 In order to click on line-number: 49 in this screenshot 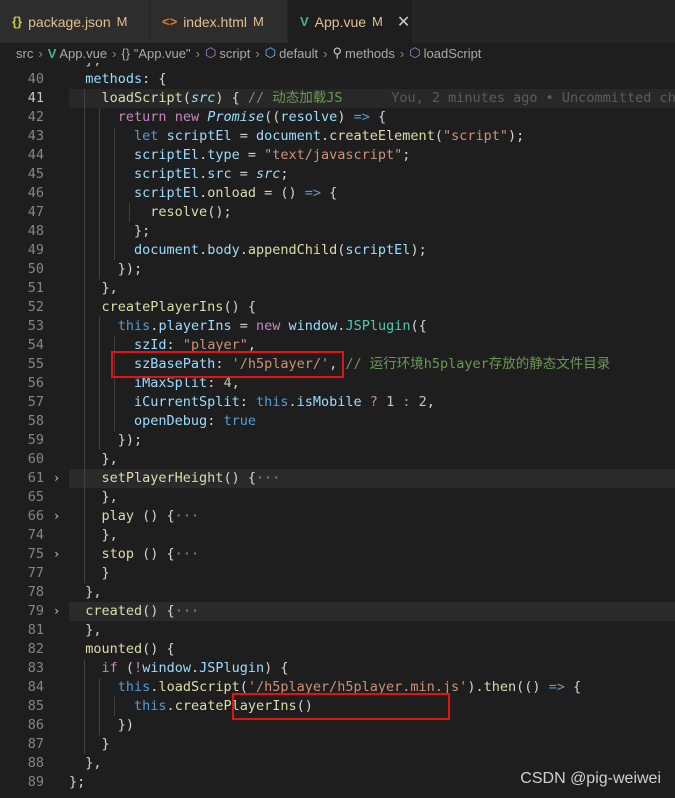, I will do `click(35, 250)`.